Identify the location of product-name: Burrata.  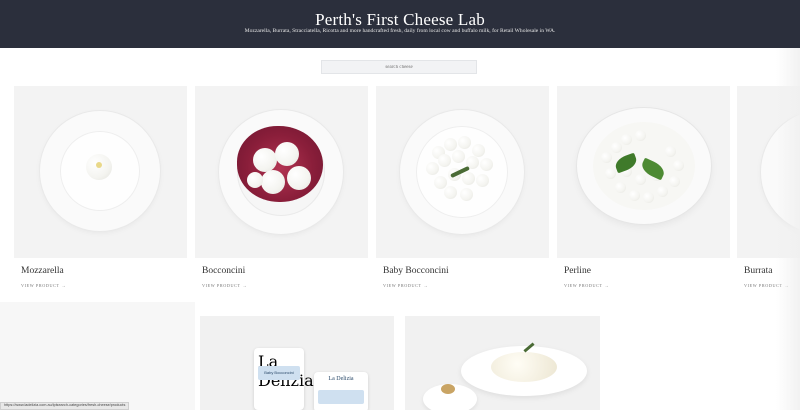
(758, 271).